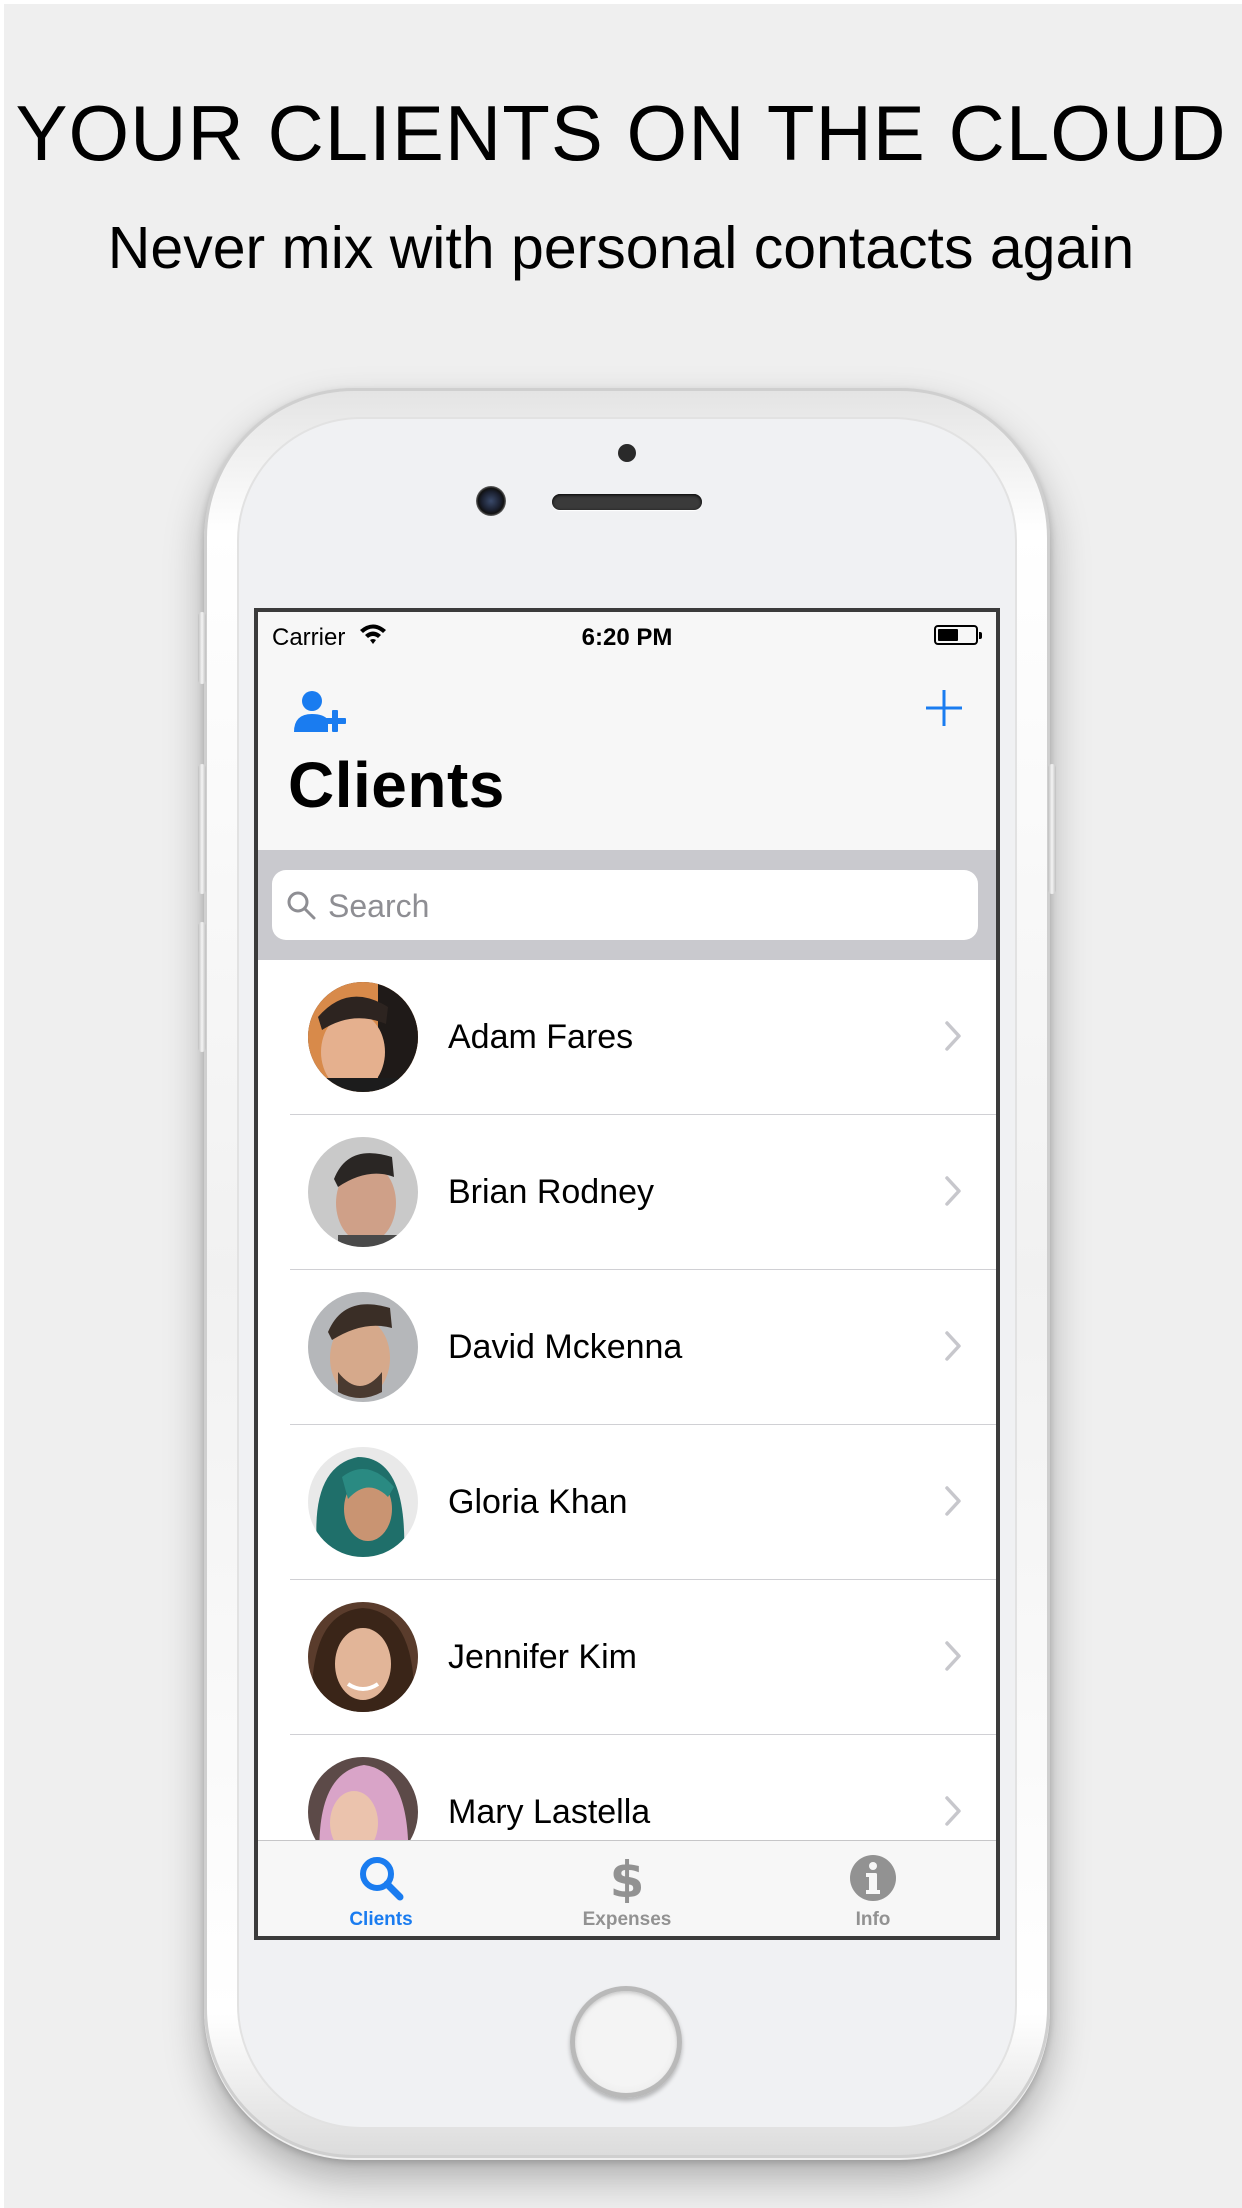 This screenshot has width=1242, height=2208. Describe the element at coordinates (944, 708) in the screenshot. I see `plus-icon` at that location.